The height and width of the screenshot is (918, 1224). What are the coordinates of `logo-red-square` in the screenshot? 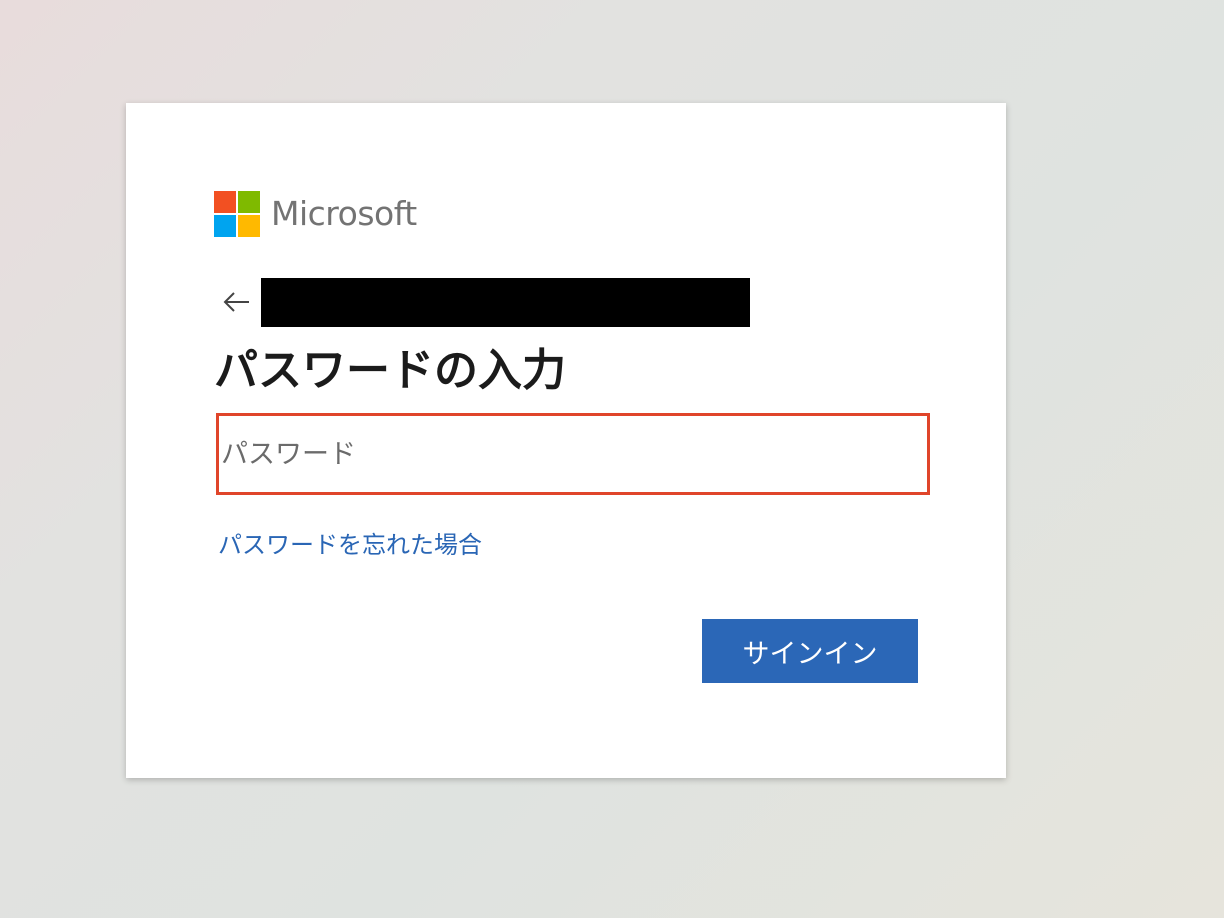 It's located at (225, 202).